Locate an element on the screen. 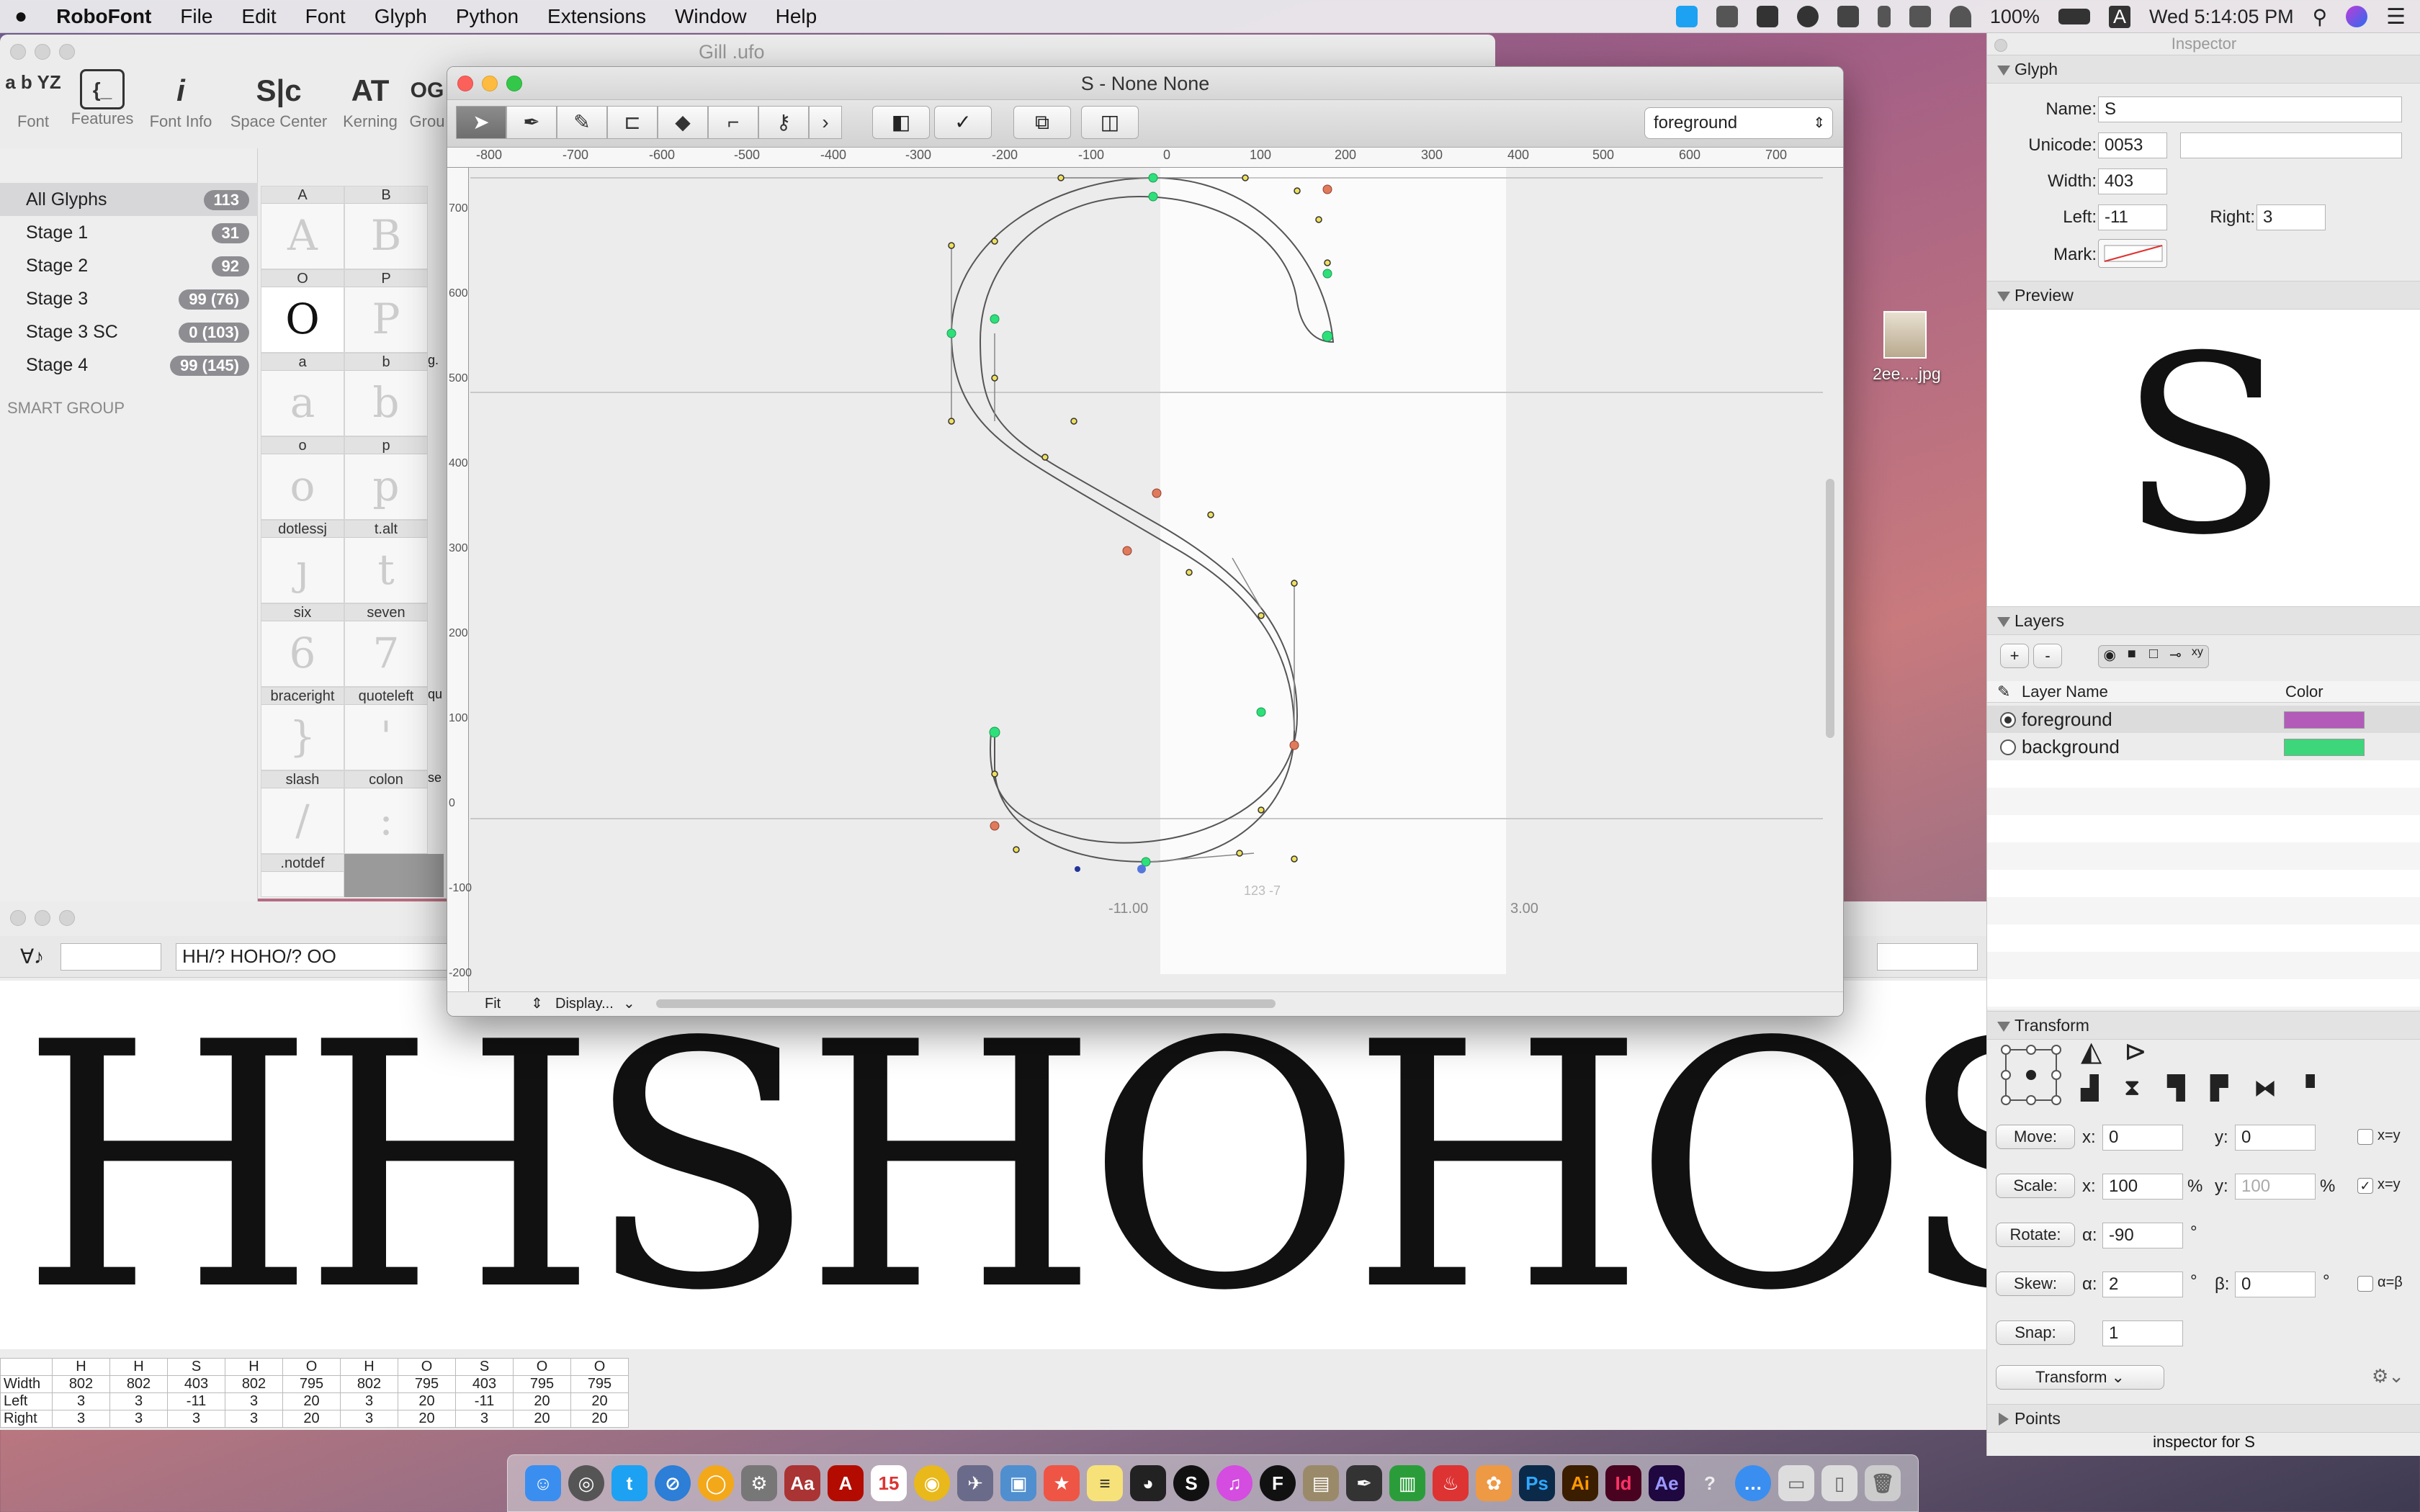  corner-tool-icon: ⌐ is located at coordinates (733, 122).